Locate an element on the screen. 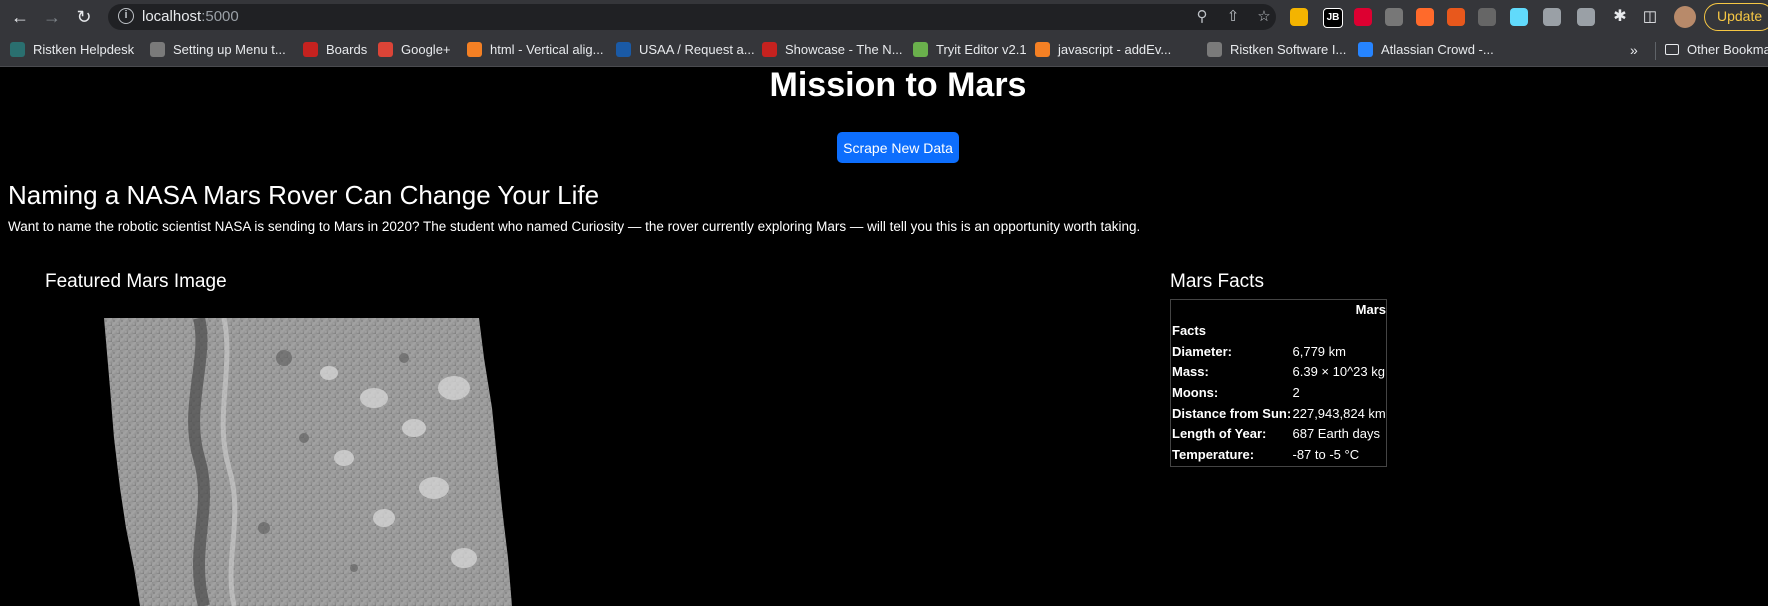 Image resolution: width=1768 pixels, height=606 pixels. zoom-icon: ⚲ is located at coordinates (1202, 17).